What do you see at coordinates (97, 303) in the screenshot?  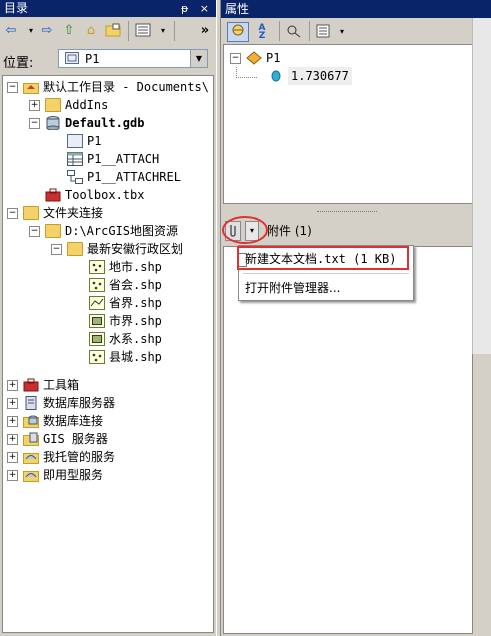 I see `line-shapefile-icon` at bounding box center [97, 303].